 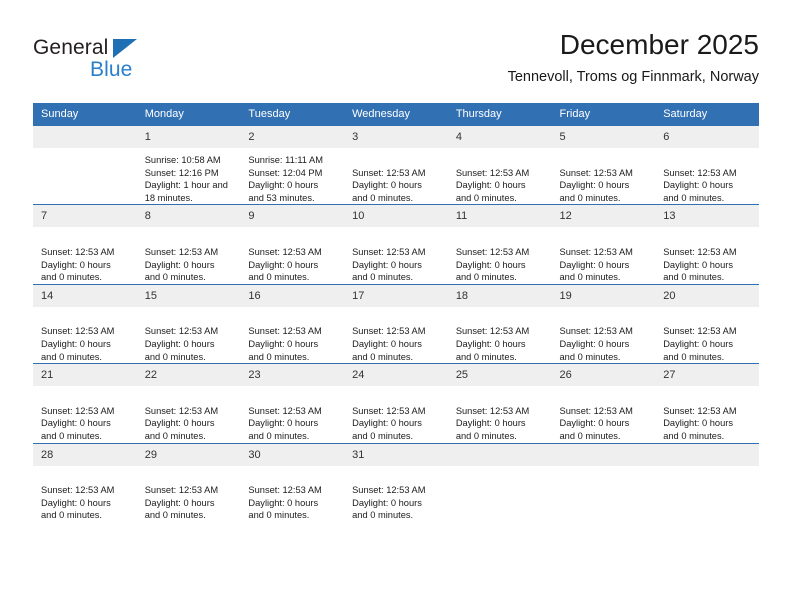 What do you see at coordinates (499, 137) in the screenshot?
I see `day-number: 4` at bounding box center [499, 137].